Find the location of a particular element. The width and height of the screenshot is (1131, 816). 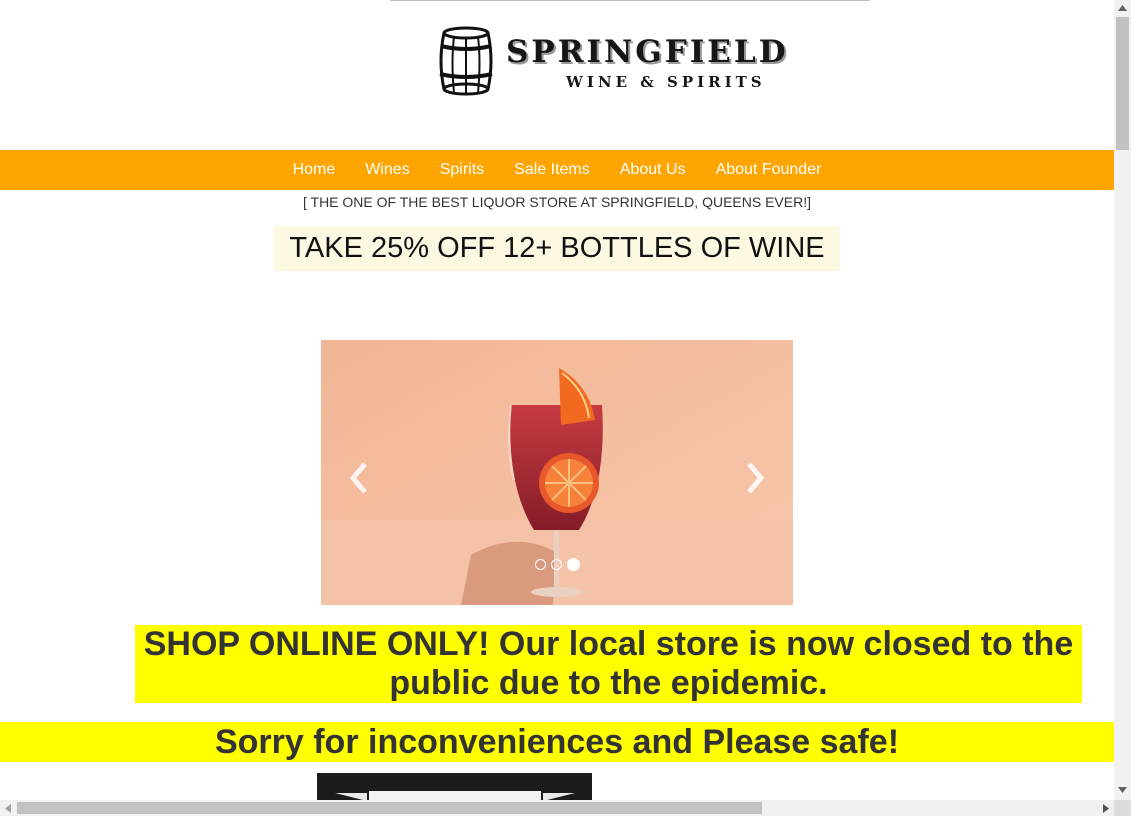

scroll-up-icon is located at coordinates (1122, 8).